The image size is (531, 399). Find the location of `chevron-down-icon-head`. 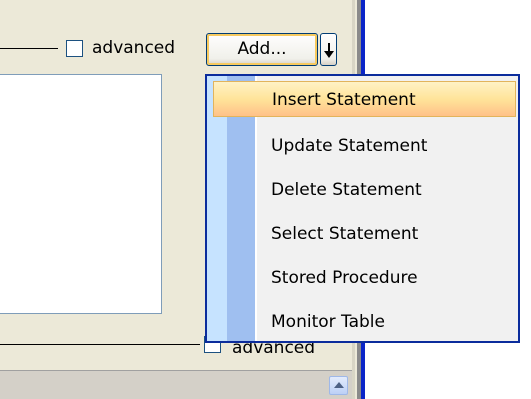

chevron-down-icon-head is located at coordinates (329, 54).